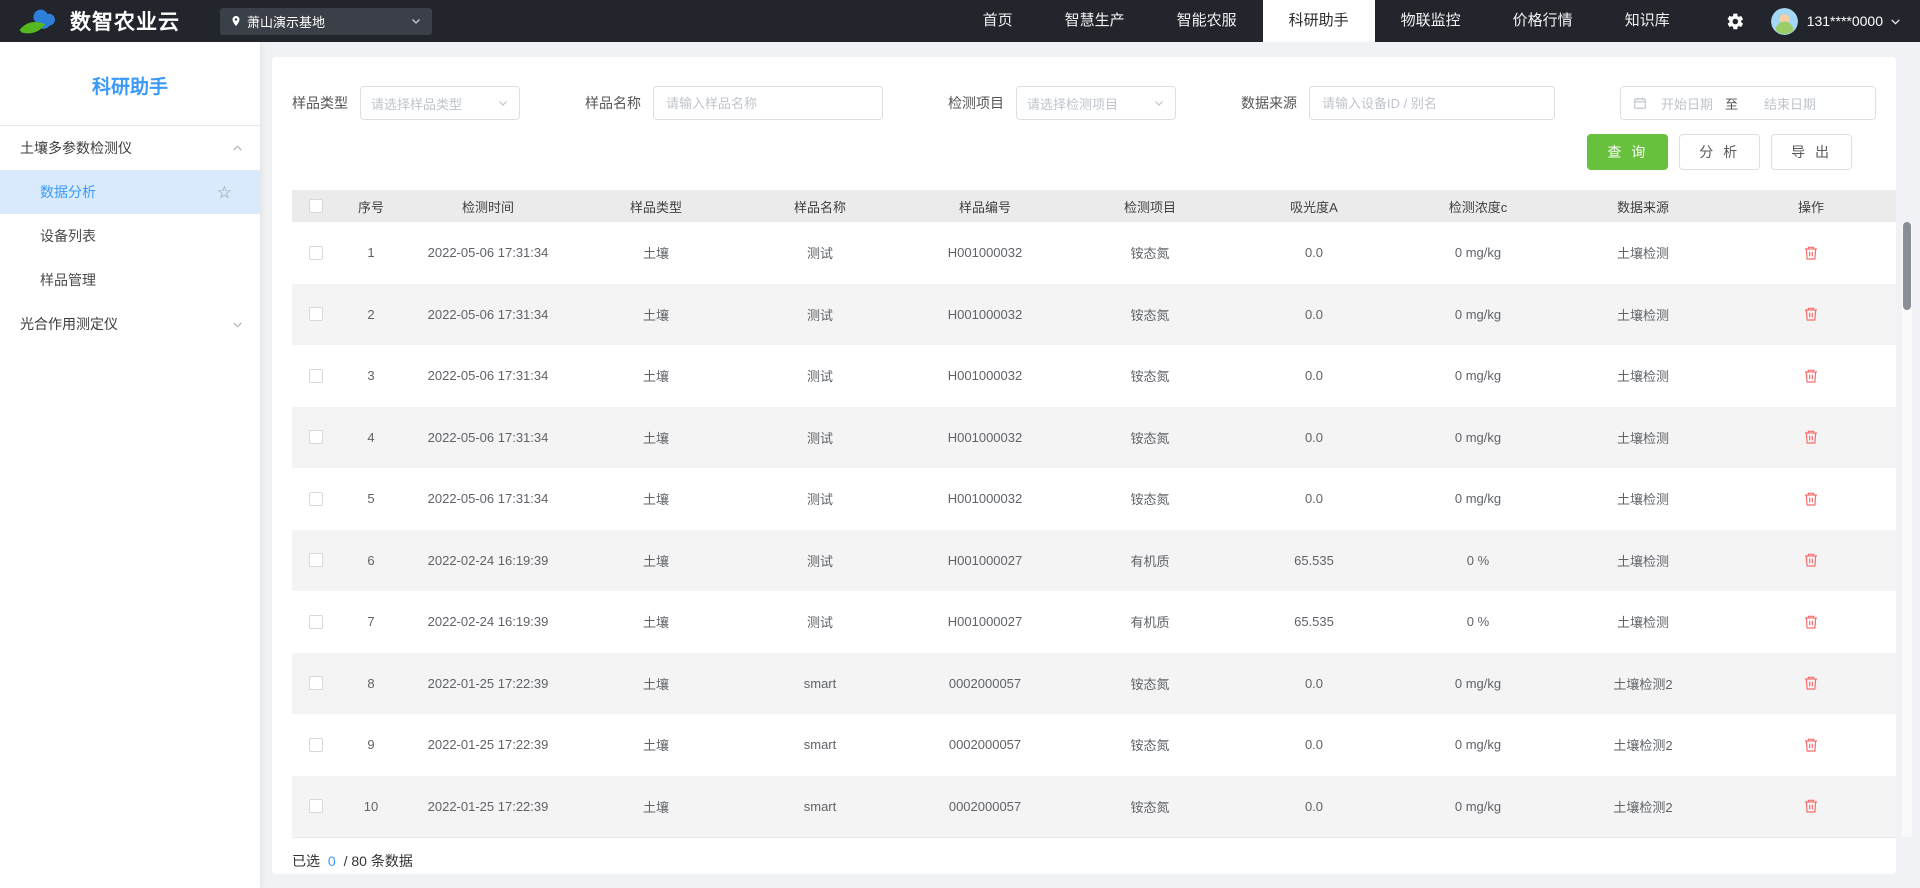  What do you see at coordinates (1811, 152) in the screenshot?
I see `export-button: 导 出` at bounding box center [1811, 152].